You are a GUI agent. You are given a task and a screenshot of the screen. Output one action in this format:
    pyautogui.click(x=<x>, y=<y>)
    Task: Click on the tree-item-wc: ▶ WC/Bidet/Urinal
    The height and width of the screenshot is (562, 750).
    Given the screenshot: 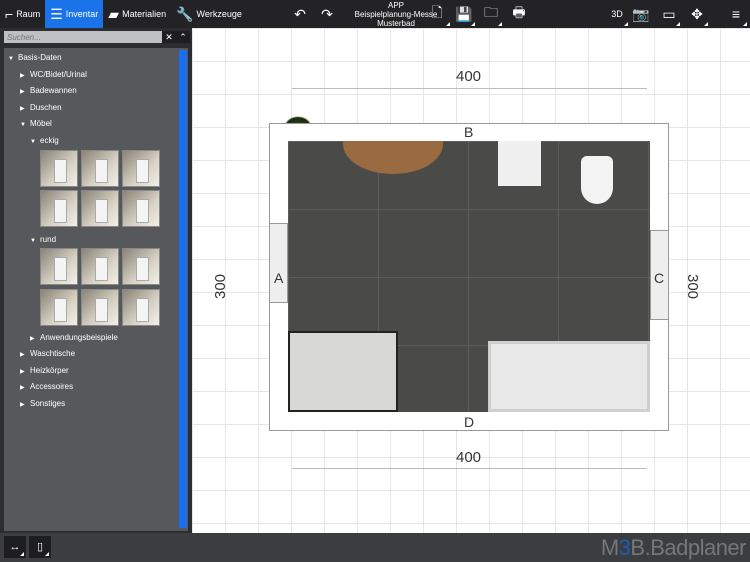 What is the action you would take?
    pyautogui.click(x=53, y=74)
    